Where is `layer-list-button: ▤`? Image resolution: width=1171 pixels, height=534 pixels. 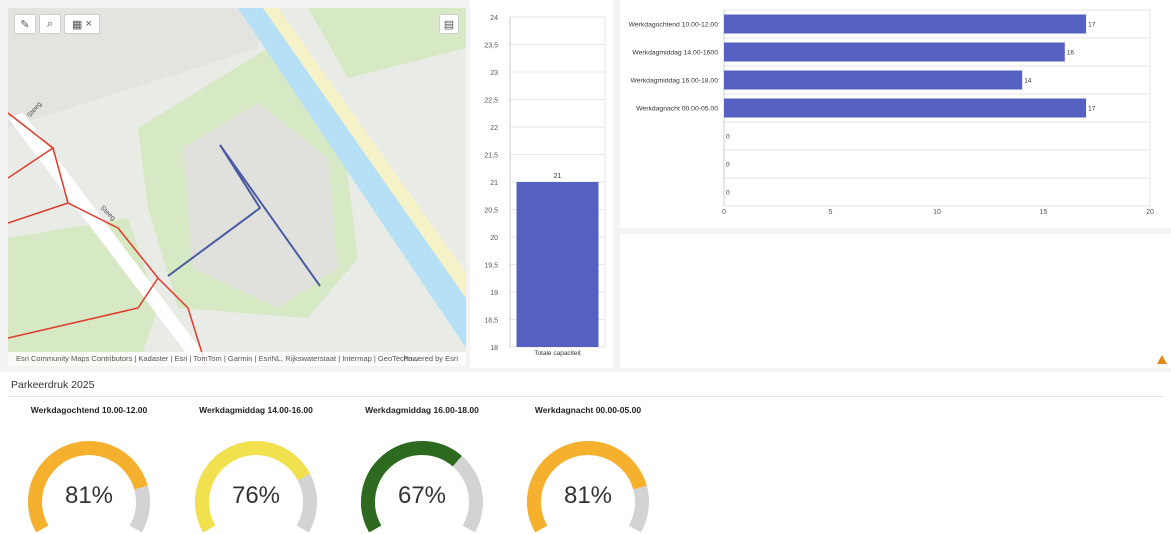
layer-list-button: ▤ is located at coordinates (449, 24).